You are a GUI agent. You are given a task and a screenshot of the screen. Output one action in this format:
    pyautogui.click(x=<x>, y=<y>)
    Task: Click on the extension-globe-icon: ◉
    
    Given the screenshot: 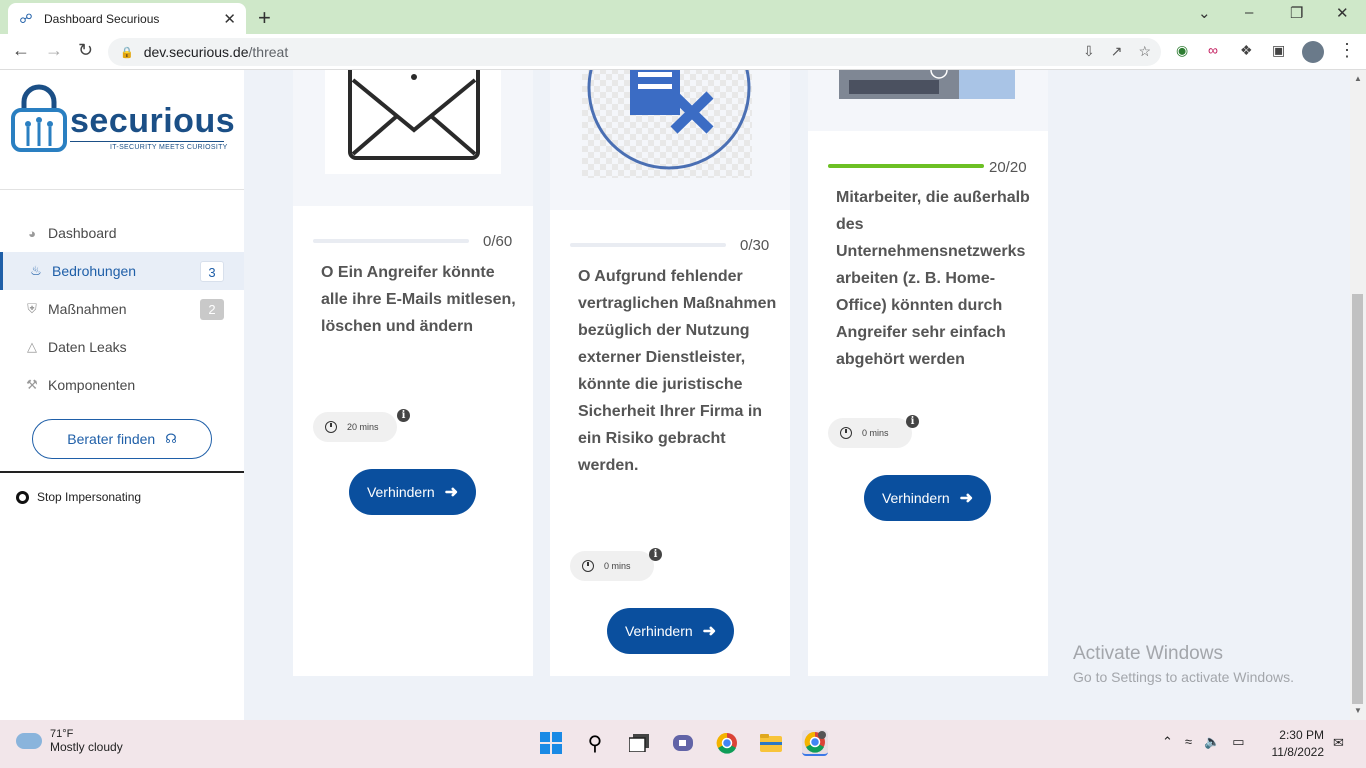 What is the action you would take?
    pyautogui.click(x=1182, y=50)
    